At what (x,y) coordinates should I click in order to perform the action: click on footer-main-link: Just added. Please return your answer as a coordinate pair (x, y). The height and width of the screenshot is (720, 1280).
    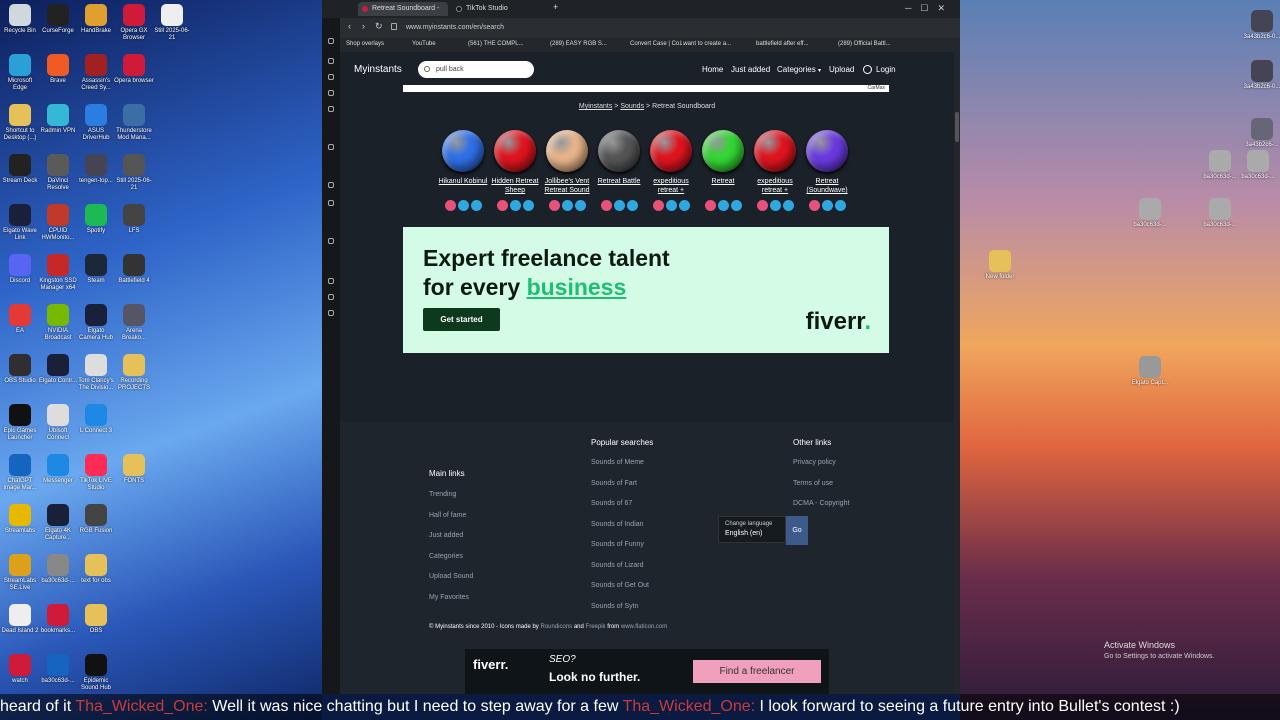
    Looking at the image, I should click on (446, 535).